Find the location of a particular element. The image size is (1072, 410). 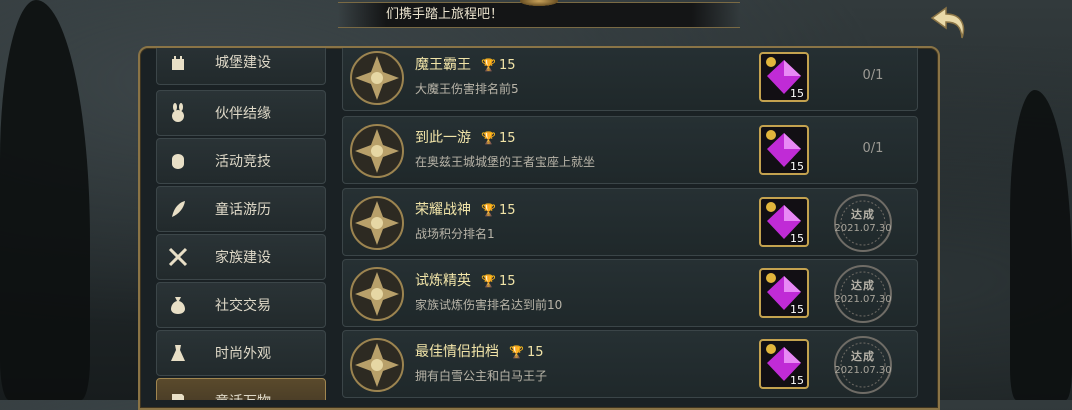

back-button is located at coordinates (949, 24).